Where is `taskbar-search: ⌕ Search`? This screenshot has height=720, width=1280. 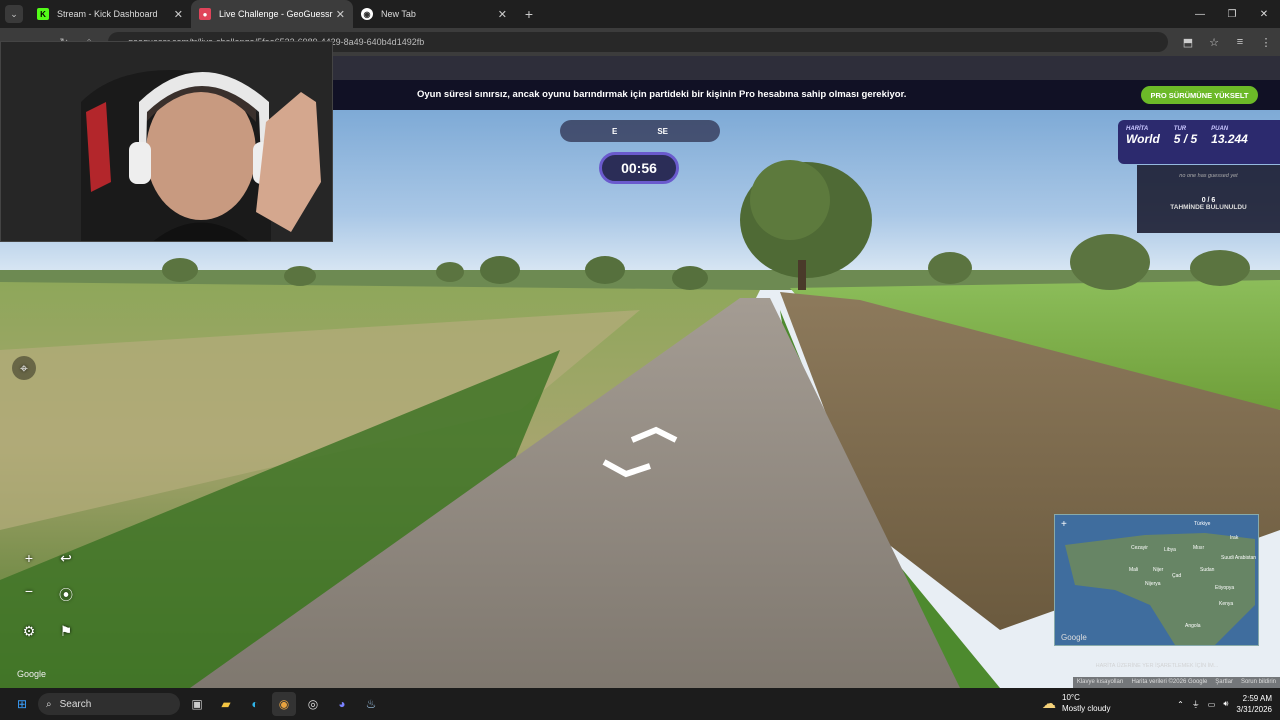
taskbar-search: ⌕ Search is located at coordinates (109, 704).